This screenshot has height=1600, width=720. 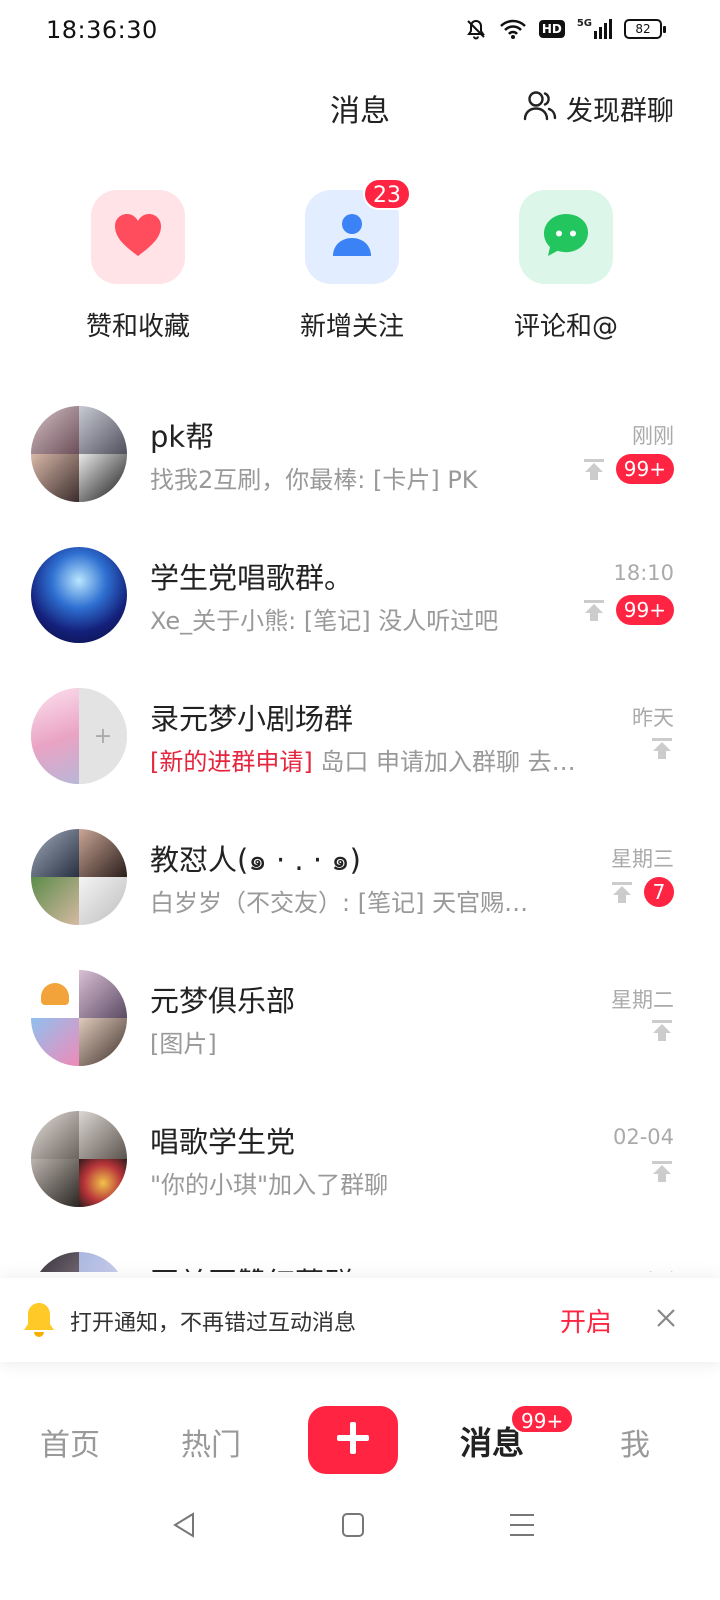 What do you see at coordinates (39, 1322) in the screenshot?
I see `bell-icon` at bounding box center [39, 1322].